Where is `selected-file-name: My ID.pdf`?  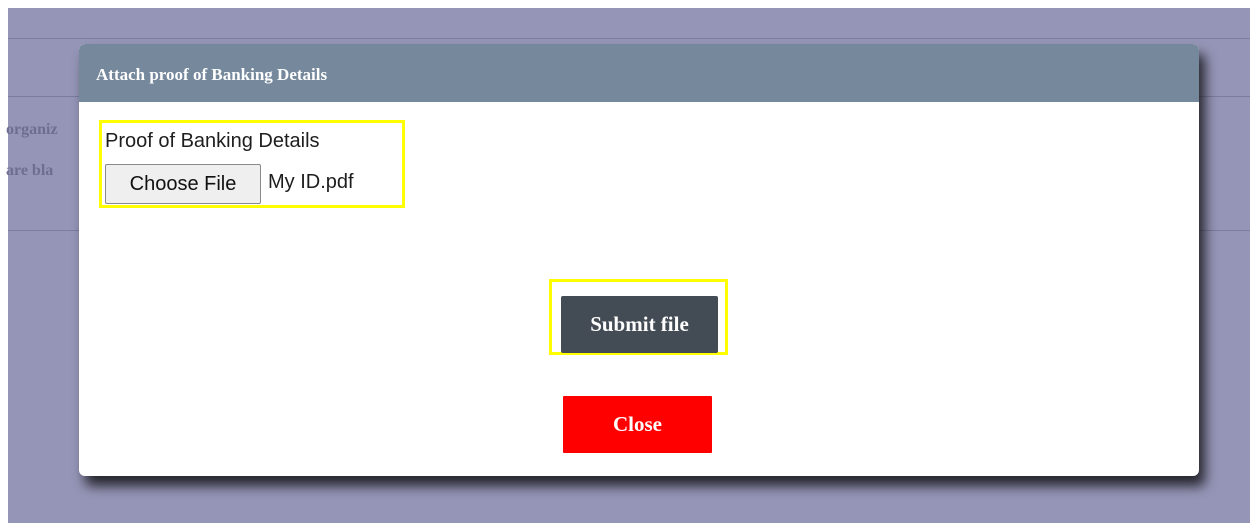
selected-file-name: My ID.pdf is located at coordinates (311, 182).